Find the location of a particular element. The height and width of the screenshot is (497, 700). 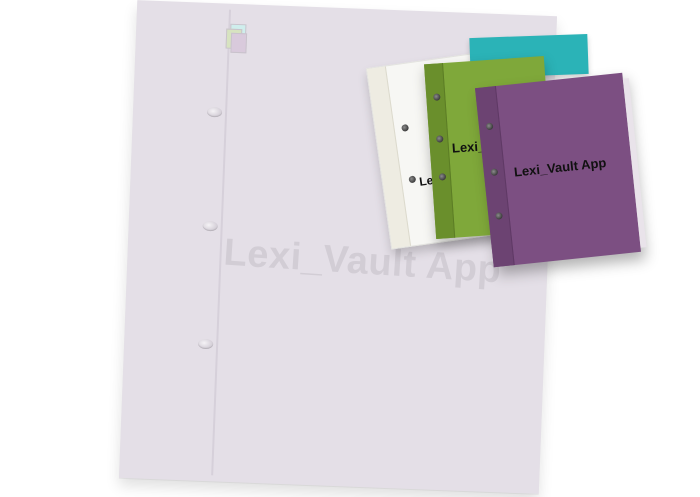

purple-notebook: Lexi_Vault App is located at coordinates (560, 170).